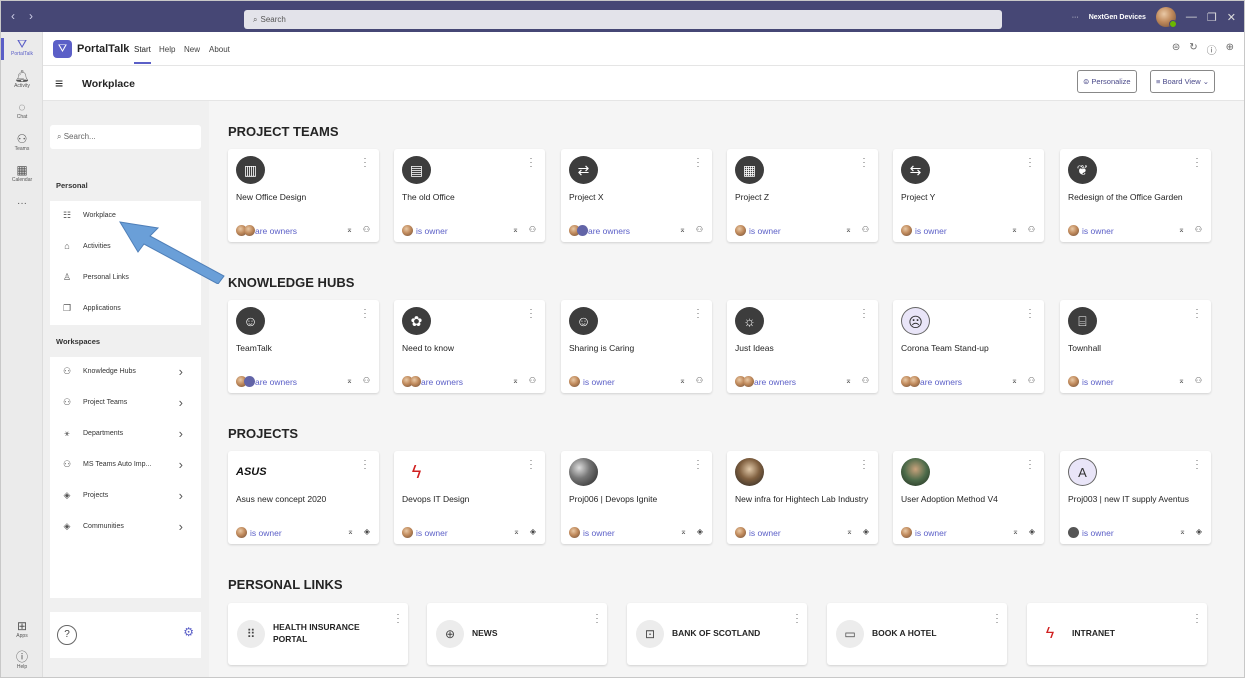 The width and height of the screenshot is (1245, 678). Describe the element at coordinates (917, 634) in the screenshot. I see `link-book-a-hotel: ▭ BOOK A HOTEL · · ·` at that location.